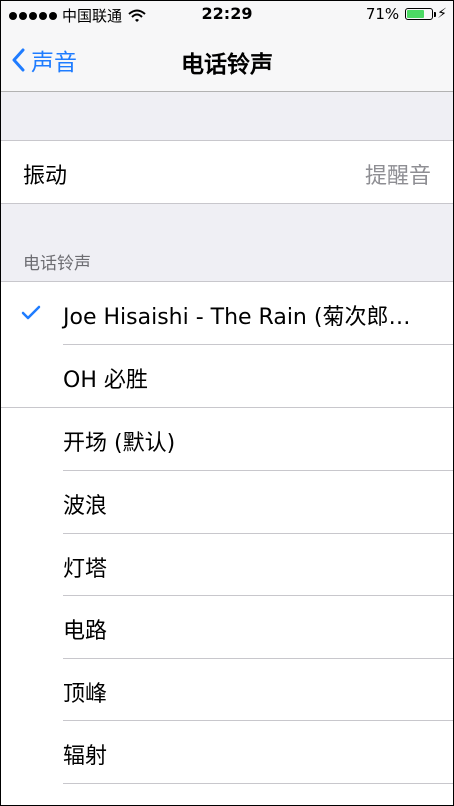 The width and height of the screenshot is (454, 806). Describe the element at coordinates (227, 439) in the screenshot. I see `list-item: 开场 (默认)` at that location.